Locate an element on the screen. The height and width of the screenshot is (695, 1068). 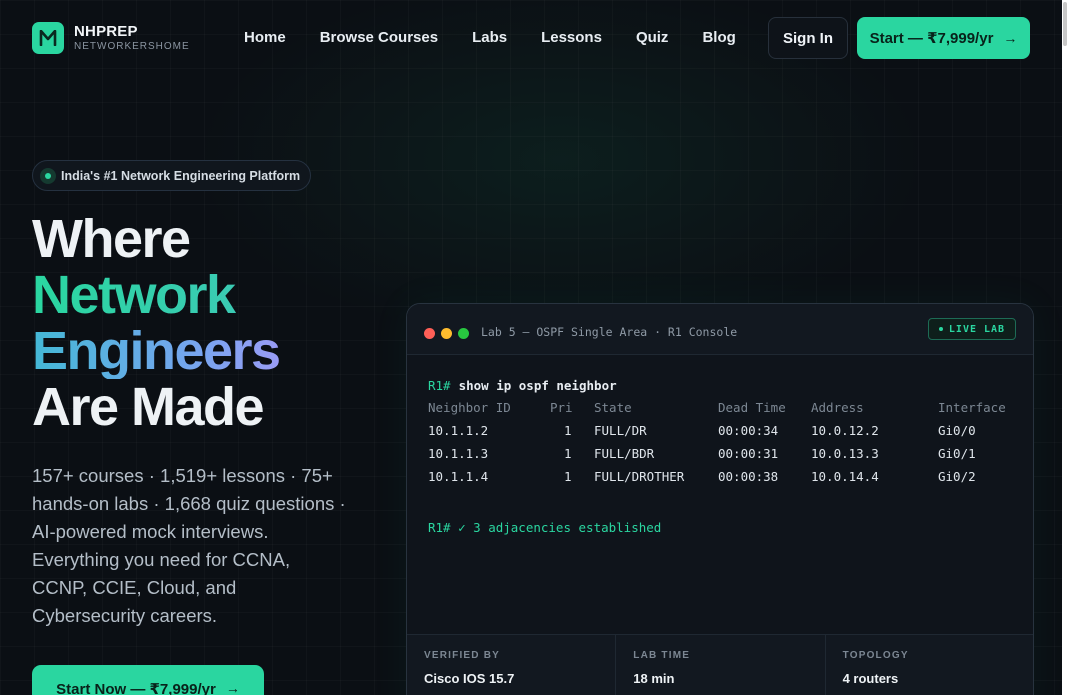
table-cell: FULL/DROTHER is located at coordinates (639, 476).